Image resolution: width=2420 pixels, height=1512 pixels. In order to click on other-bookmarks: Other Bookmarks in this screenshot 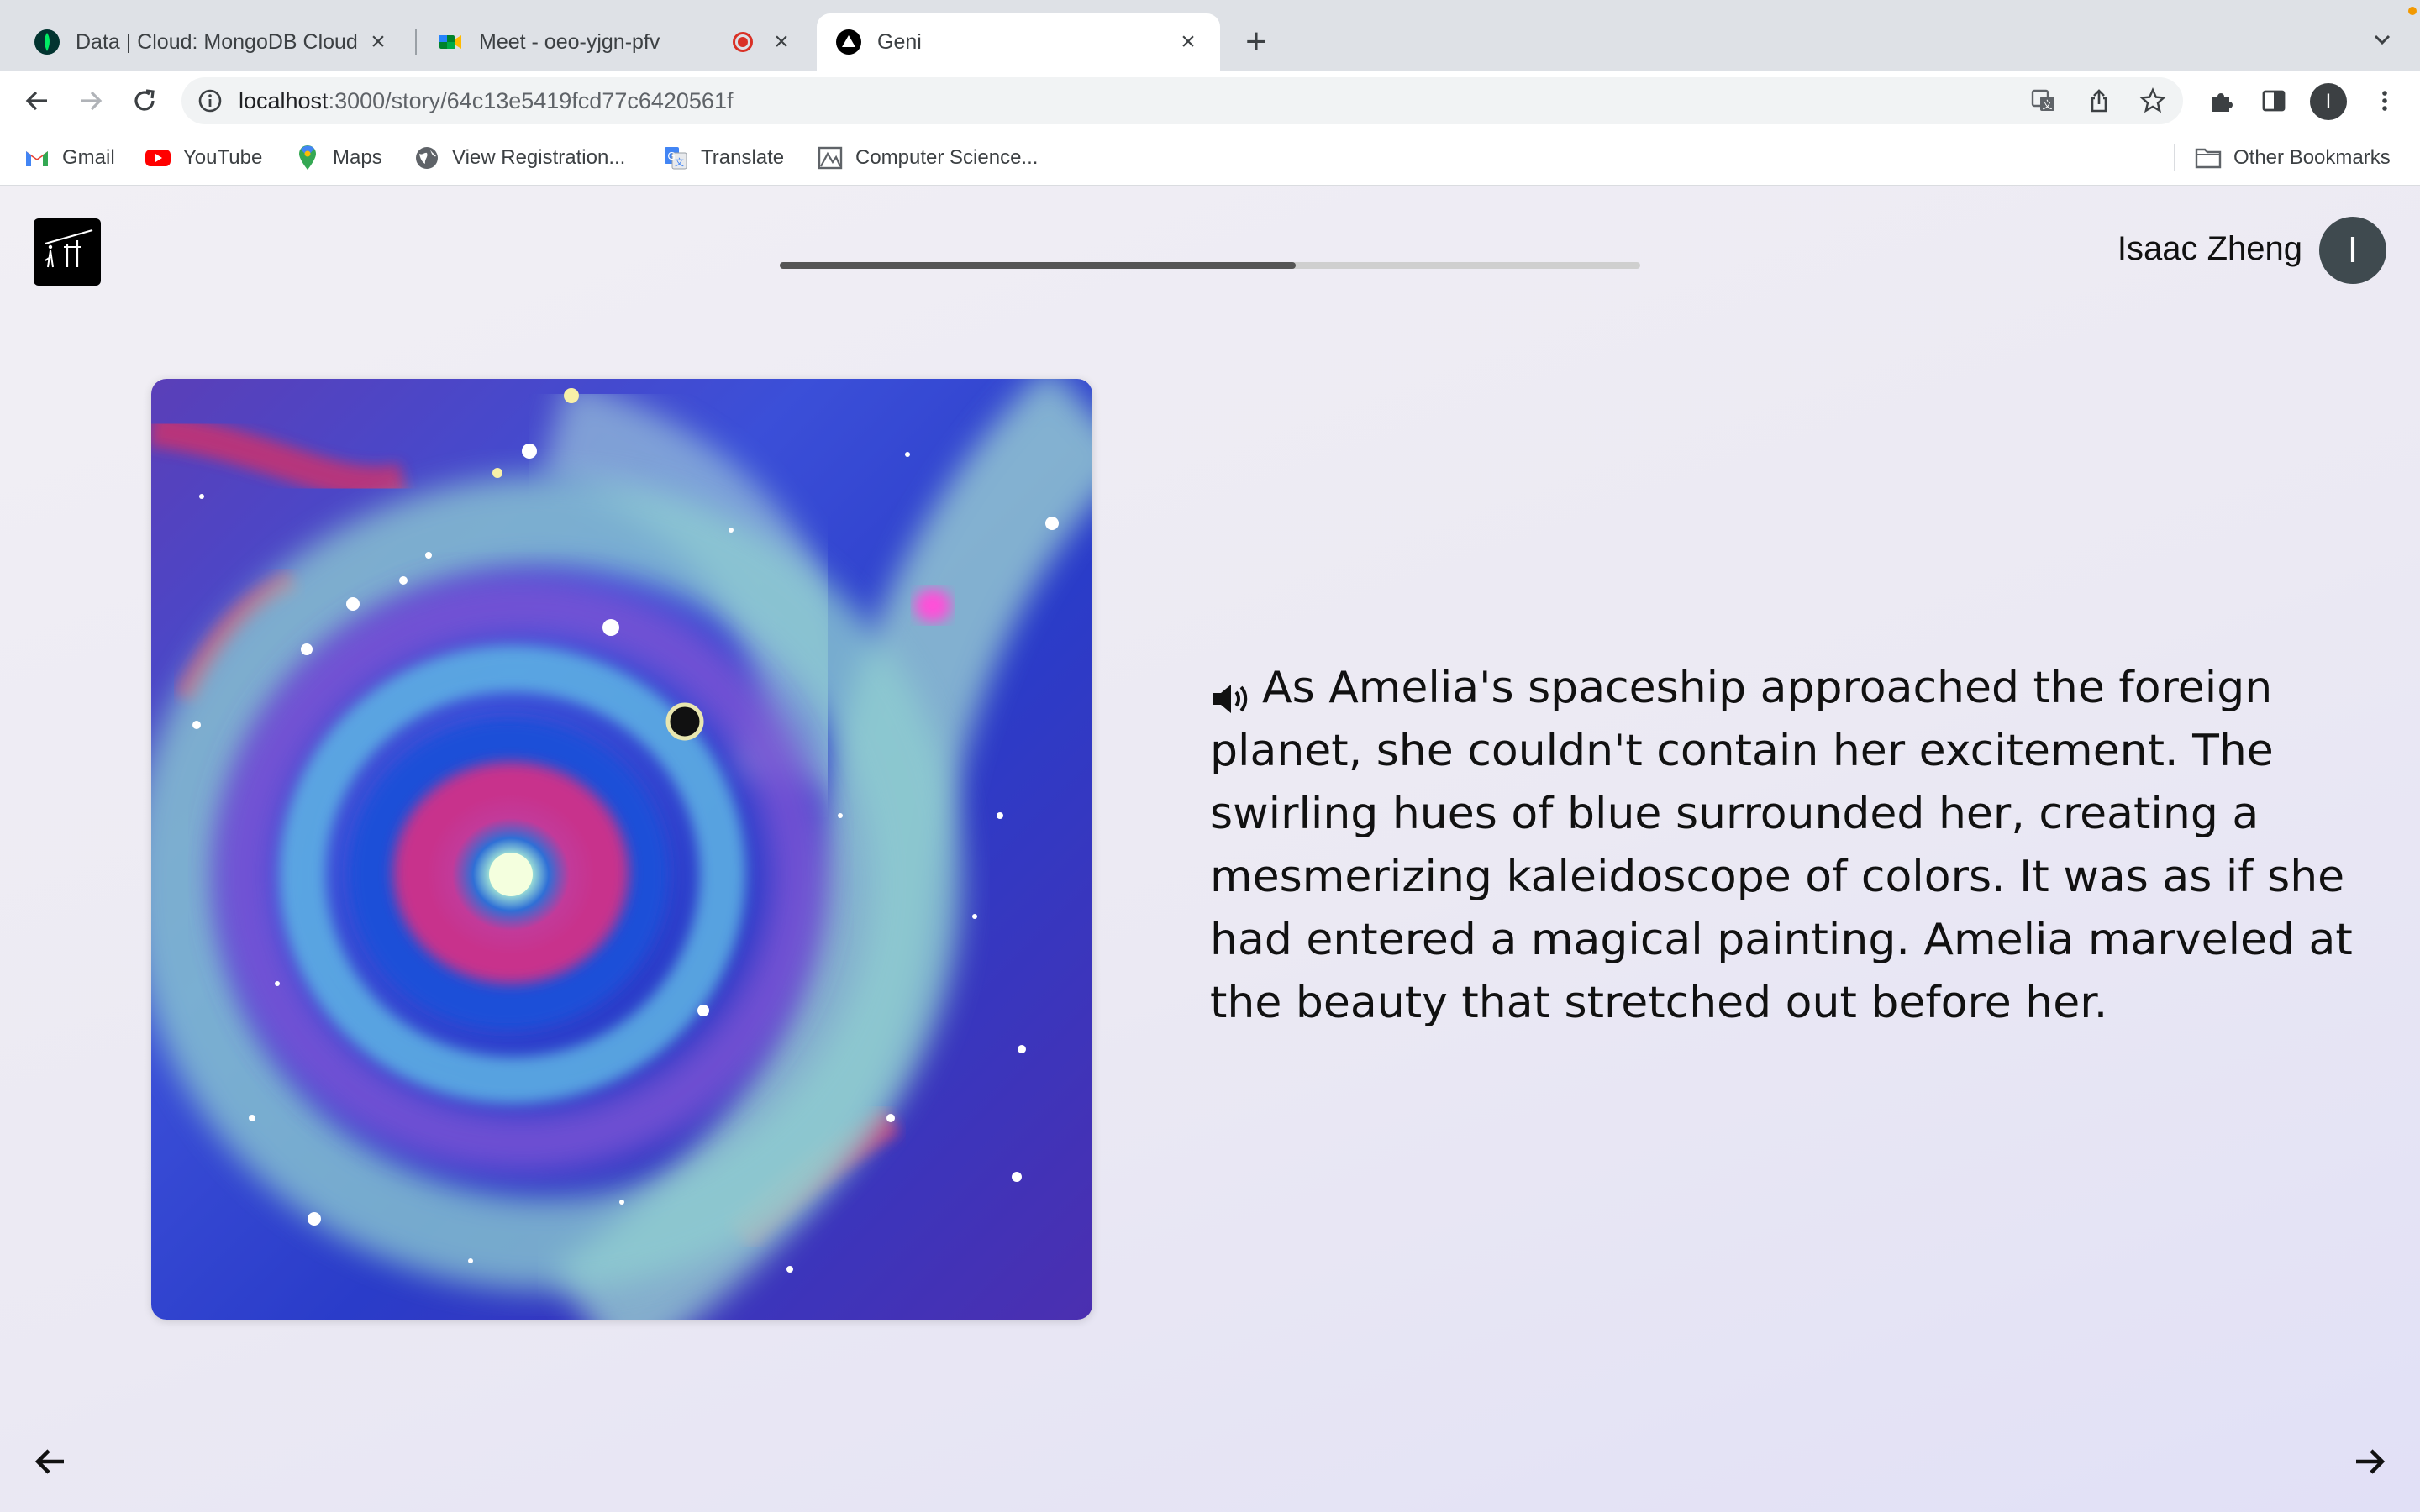, I will do `click(2293, 158)`.